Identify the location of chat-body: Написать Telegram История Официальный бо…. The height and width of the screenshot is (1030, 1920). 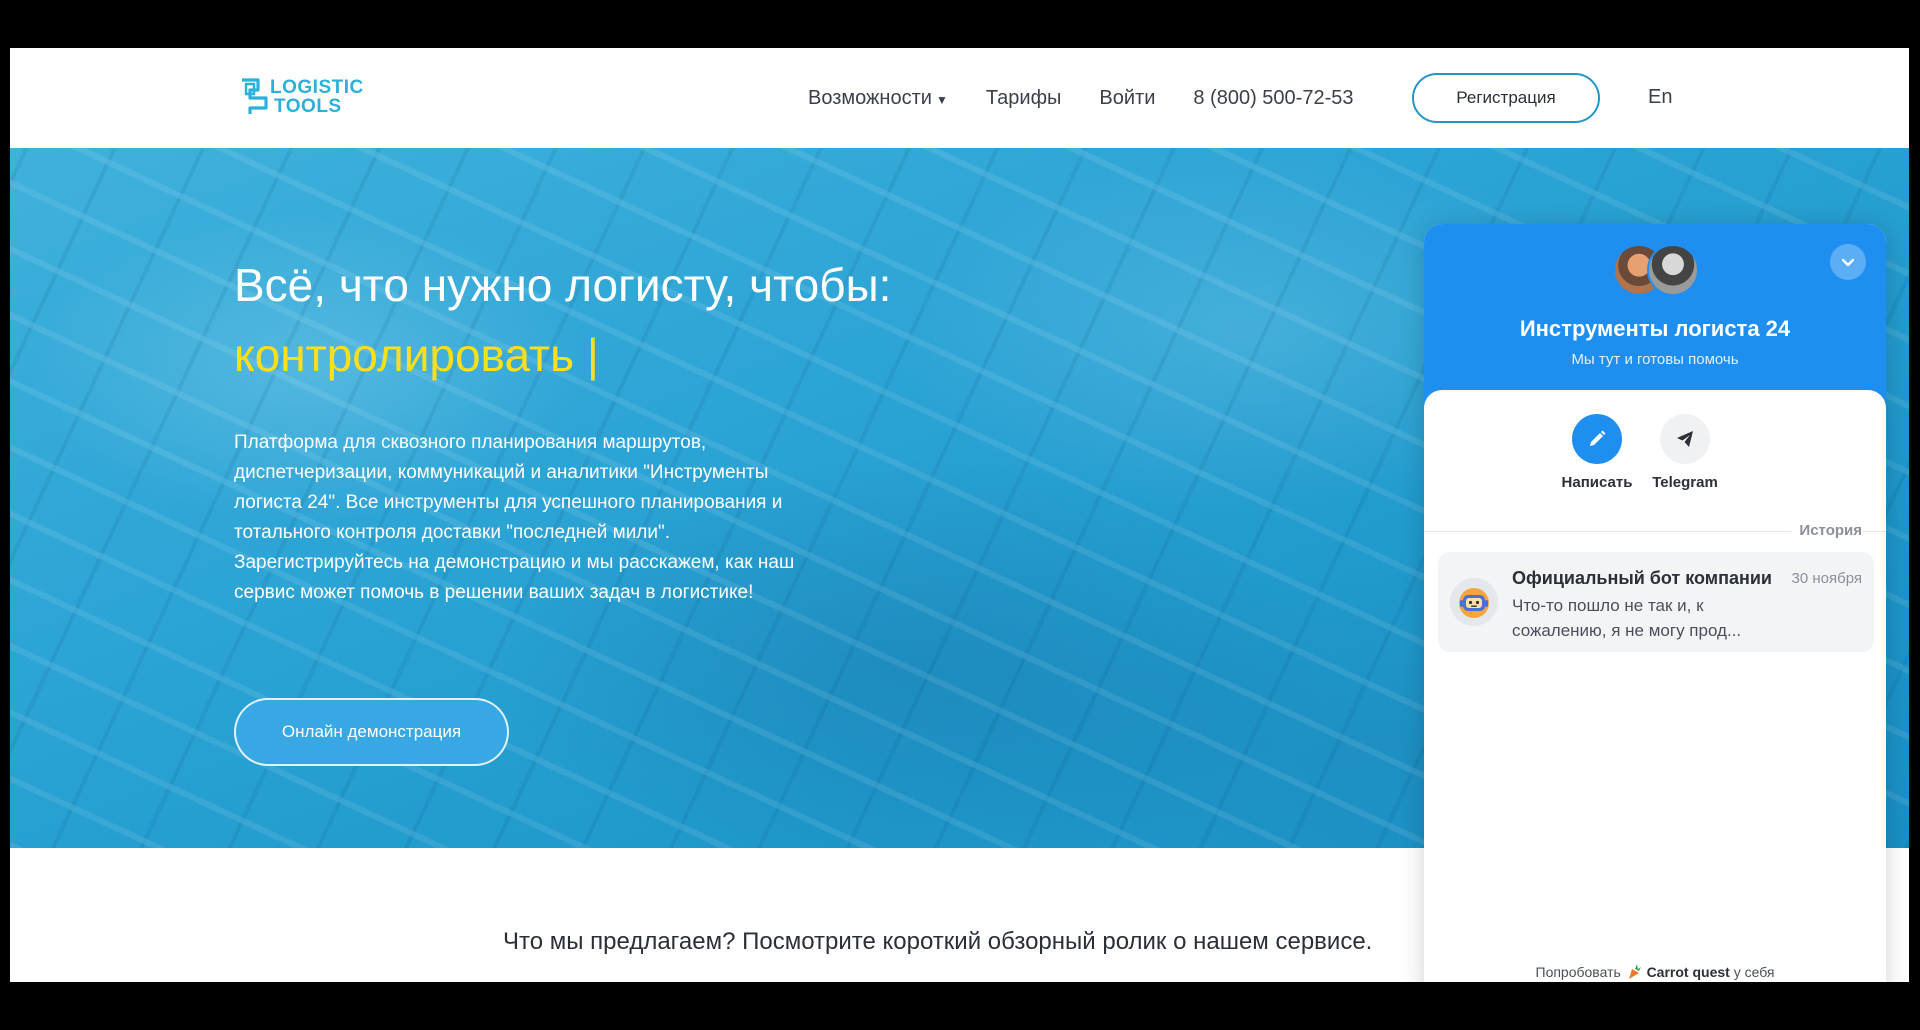
(1655, 686).